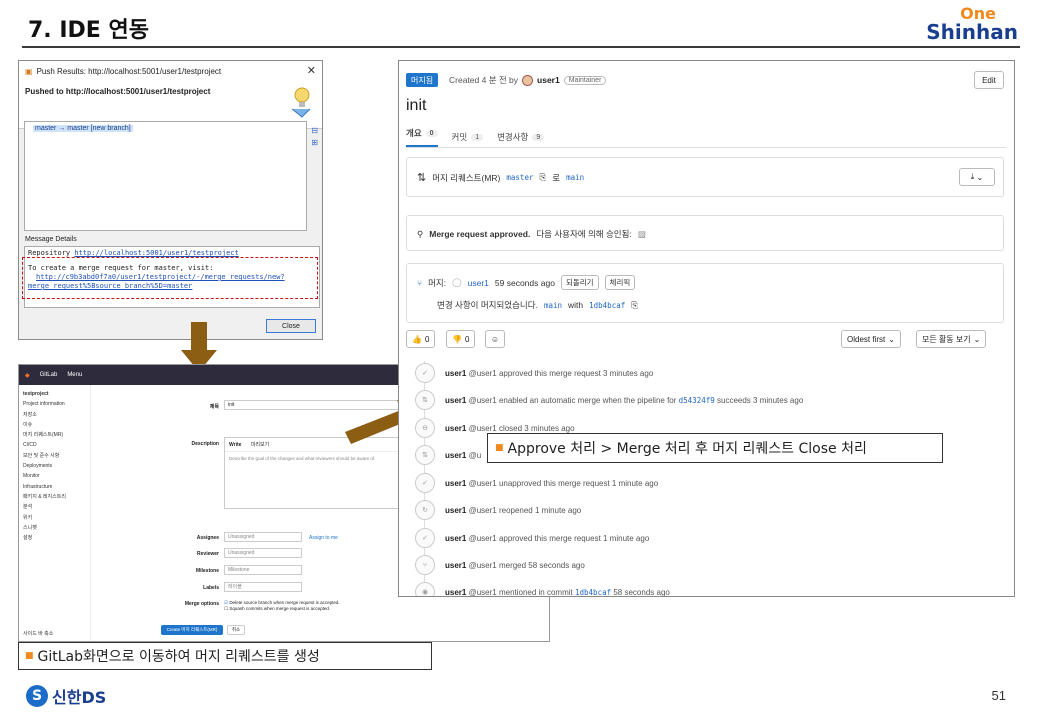 This screenshot has width=1040, height=720. I want to click on expand-icon: ⊞, so click(314, 143).